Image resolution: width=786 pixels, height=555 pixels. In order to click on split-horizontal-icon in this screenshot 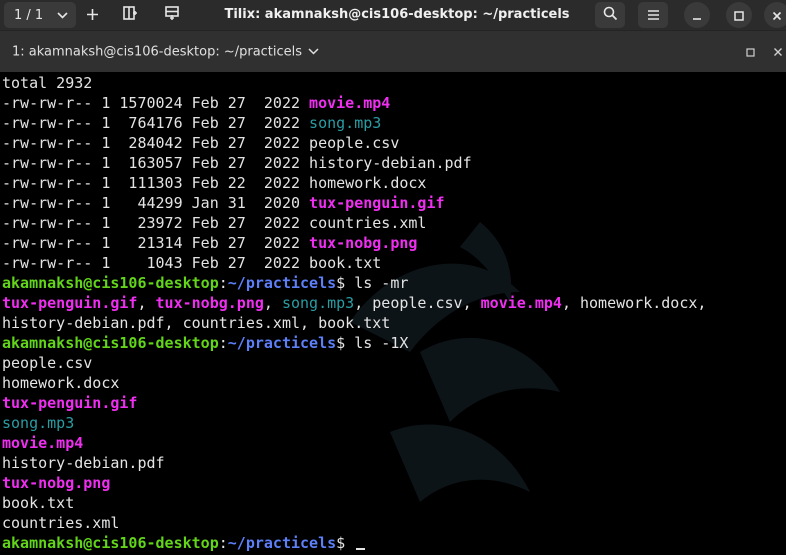, I will do `click(130, 15)`.